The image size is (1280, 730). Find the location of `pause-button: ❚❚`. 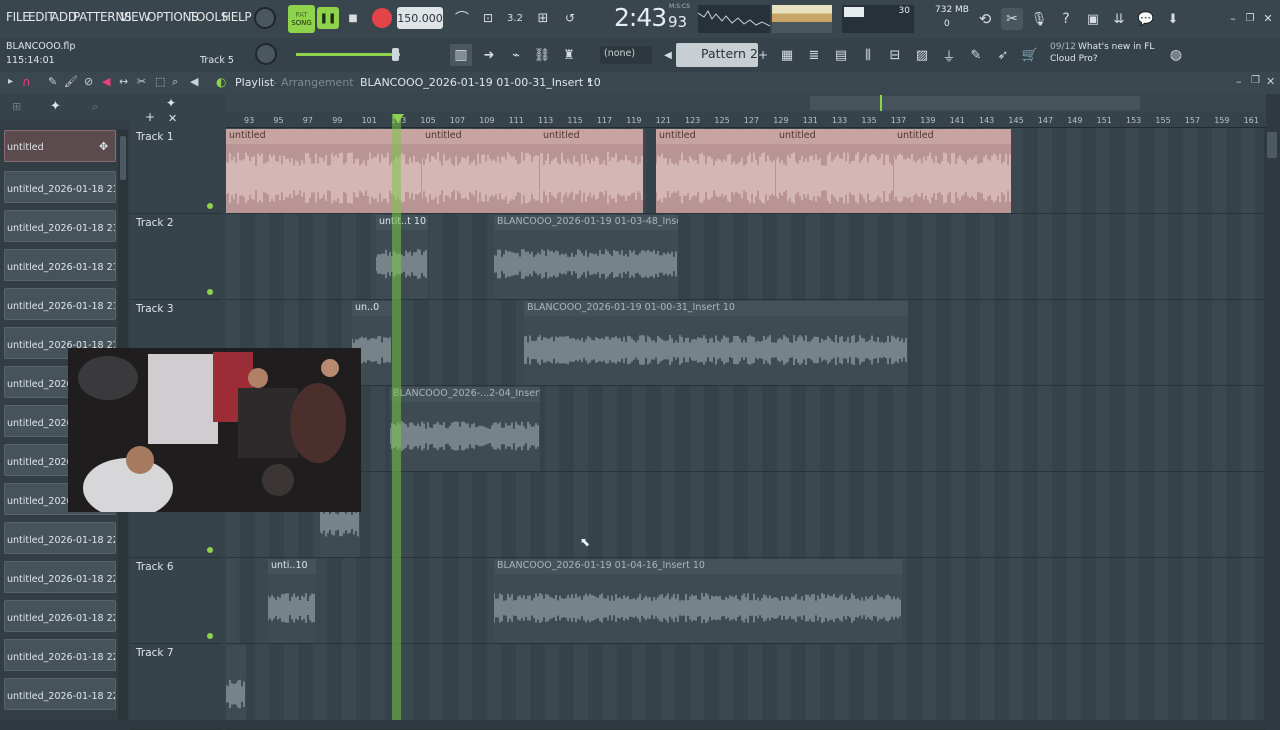

pause-button: ❚❚ is located at coordinates (328, 18).